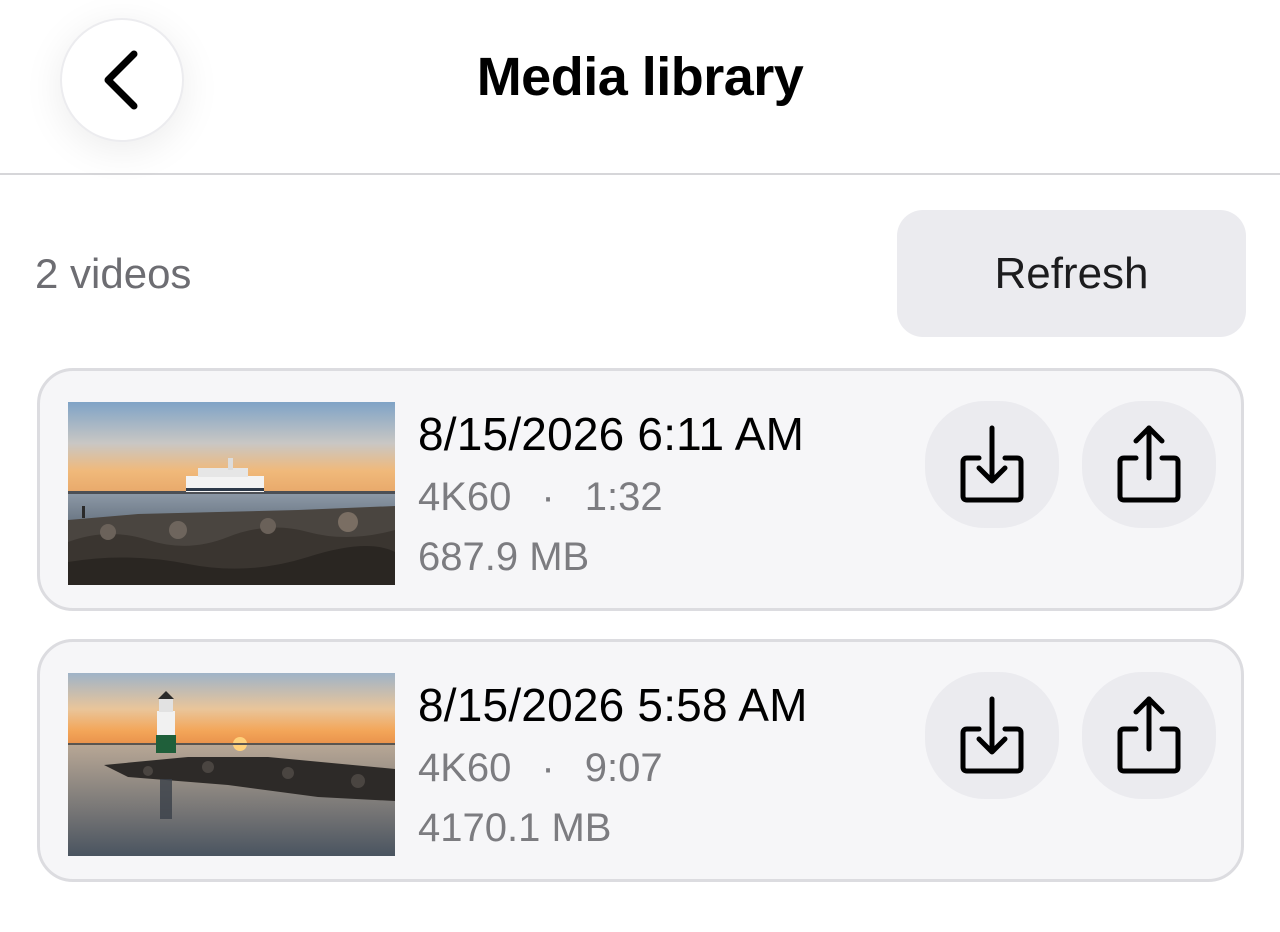 The width and height of the screenshot is (1280, 932). I want to click on video-size: 4170.1 MB, so click(515, 828).